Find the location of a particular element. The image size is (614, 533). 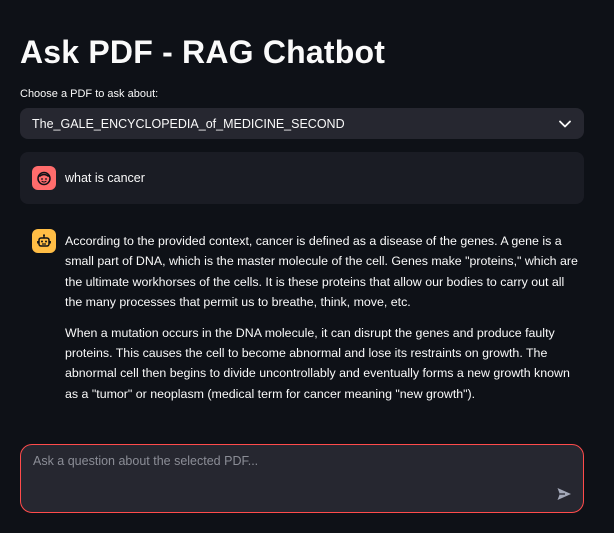

user-face-icon is located at coordinates (44, 178).